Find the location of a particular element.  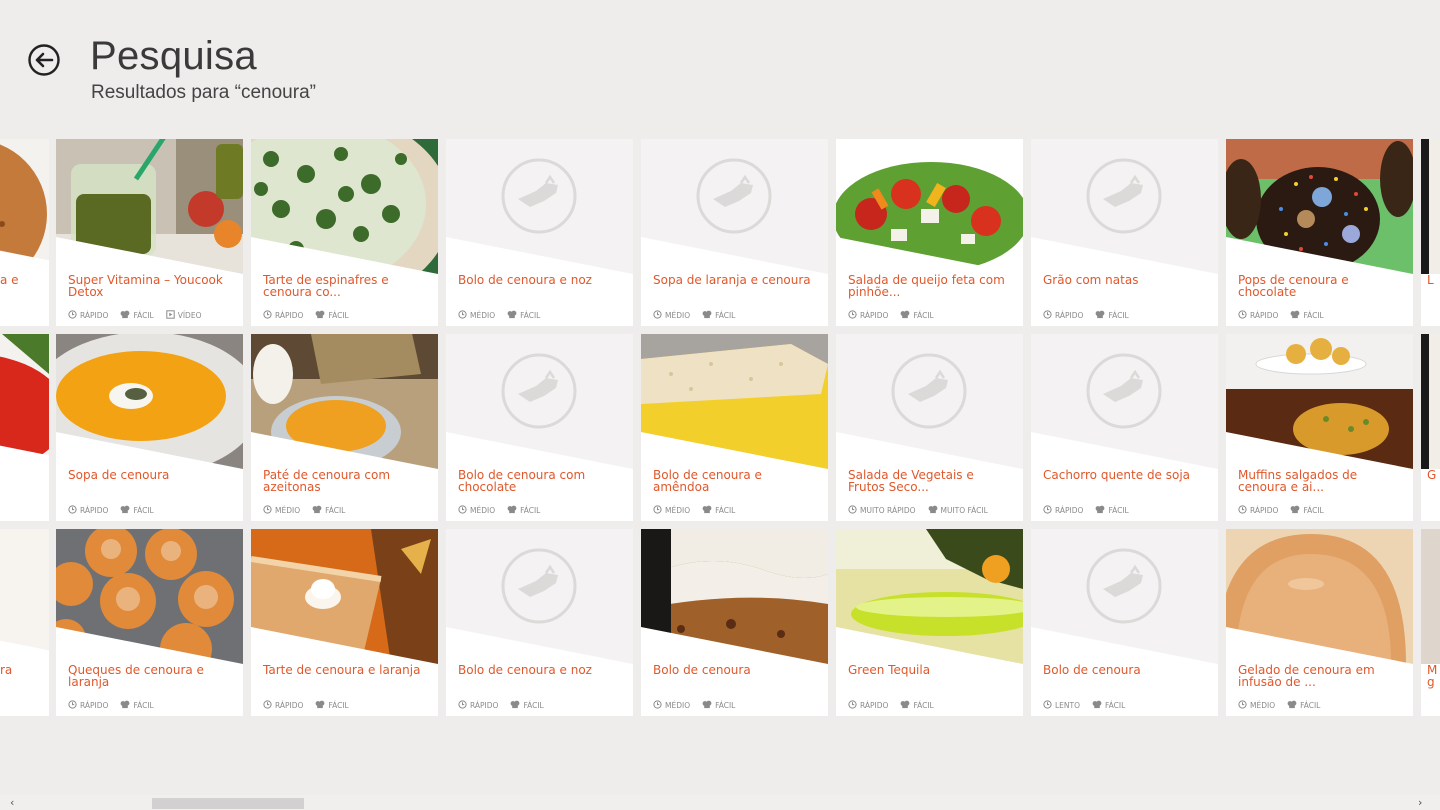

partial-recipe-tile: ra is located at coordinates (24, 622).